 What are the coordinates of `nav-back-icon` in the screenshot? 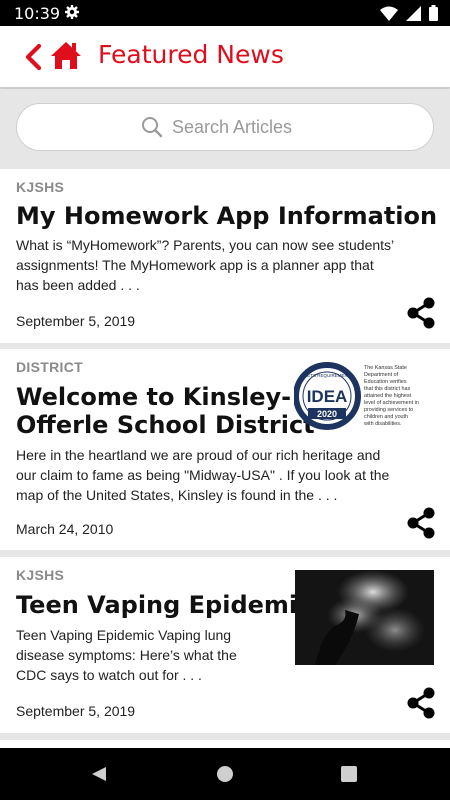 It's located at (99, 774).